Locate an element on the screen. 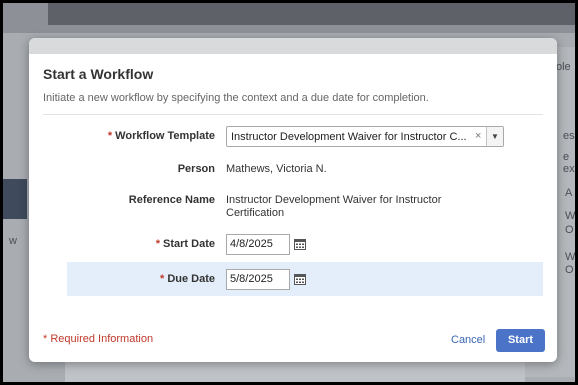 This screenshot has width=578, height=385. due-date-row: * Due Date 5/8/2025 is located at coordinates (305, 279).